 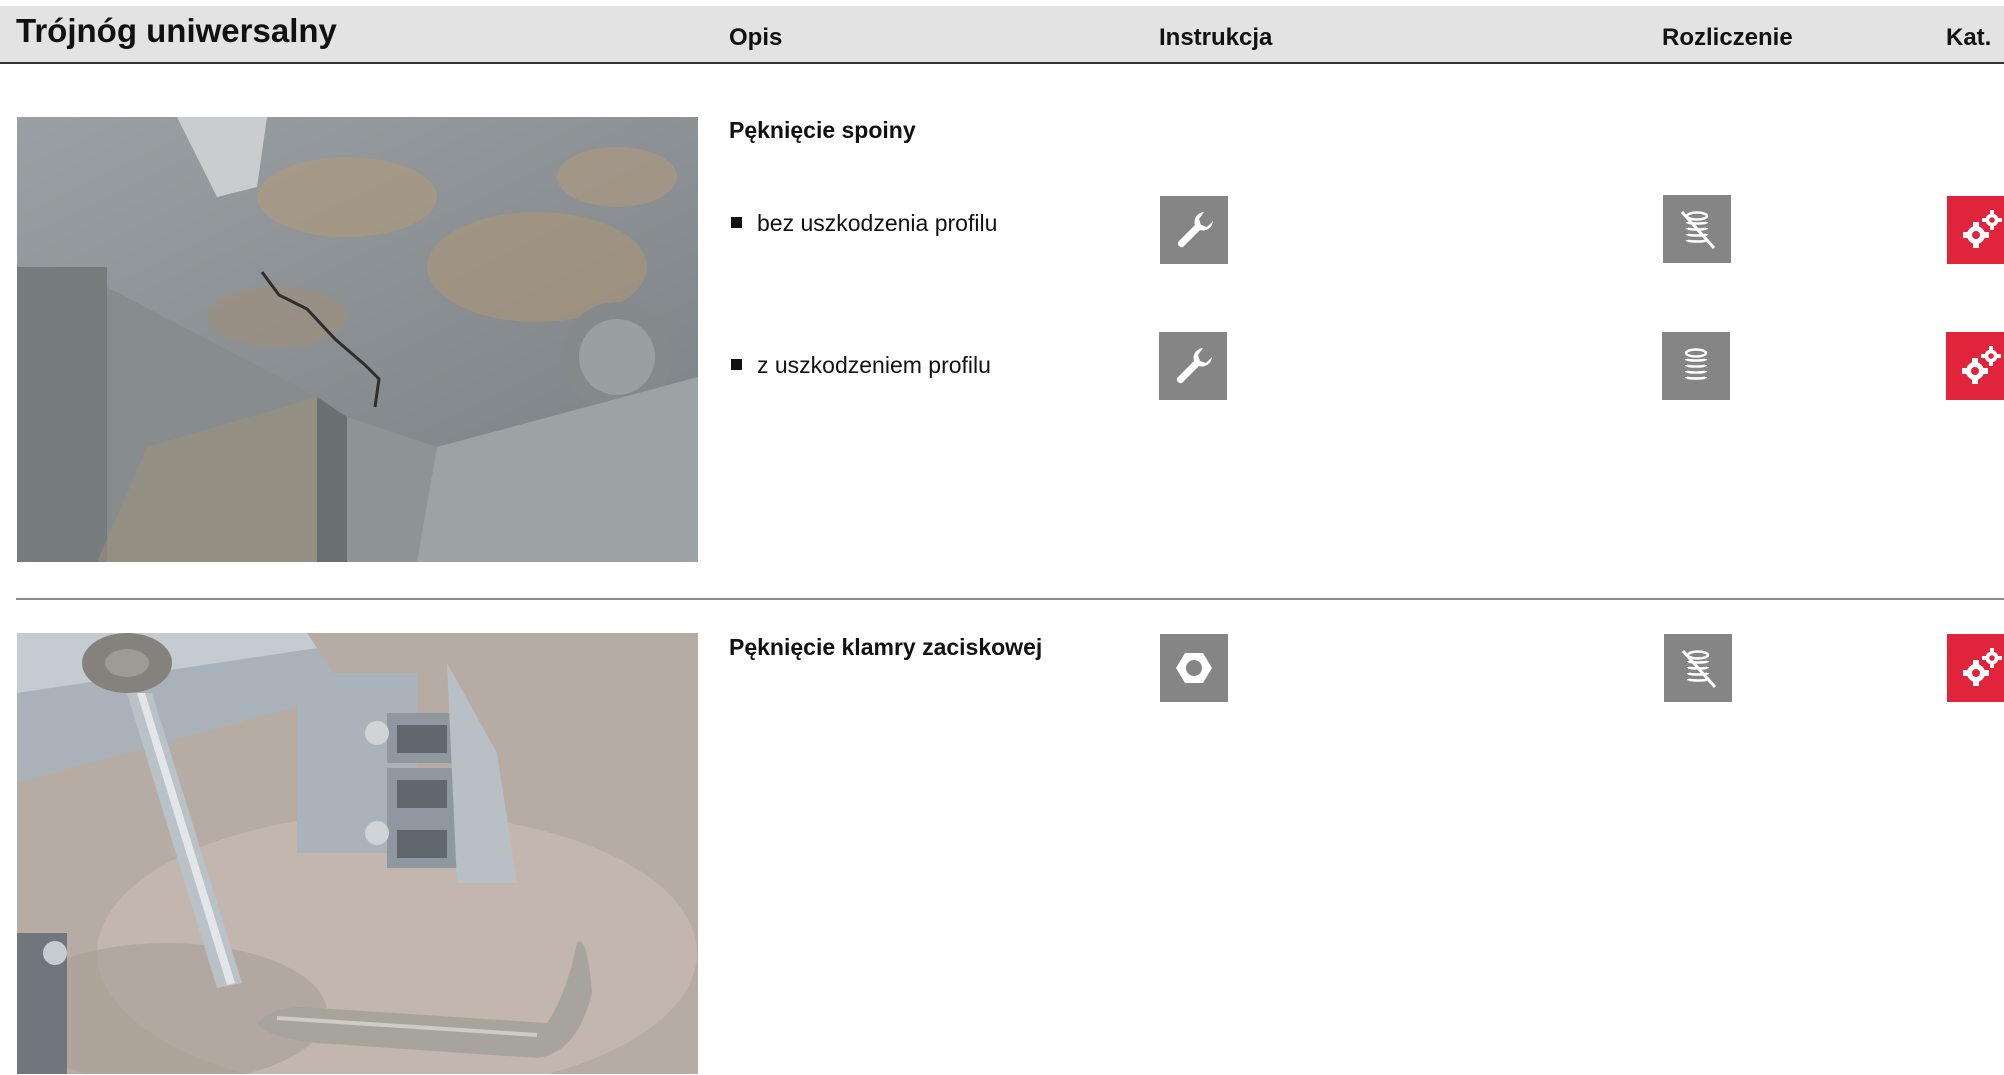 I want to click on list-item: bez uszkodzenia profilu, so click(x=864, y=223).